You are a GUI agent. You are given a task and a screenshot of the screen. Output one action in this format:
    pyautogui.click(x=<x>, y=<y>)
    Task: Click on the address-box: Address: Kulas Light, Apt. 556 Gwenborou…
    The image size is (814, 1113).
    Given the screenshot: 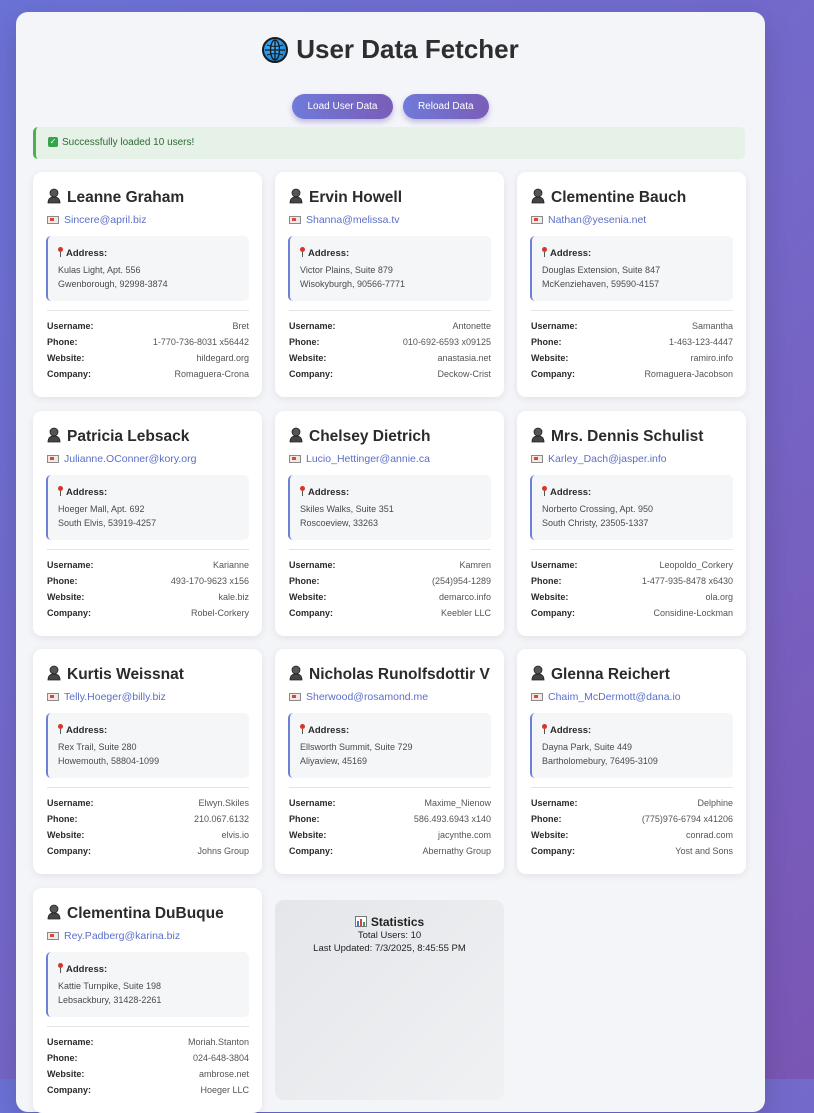 What is the action you would take?
    pyautogui.click(x=147, y=268)
    